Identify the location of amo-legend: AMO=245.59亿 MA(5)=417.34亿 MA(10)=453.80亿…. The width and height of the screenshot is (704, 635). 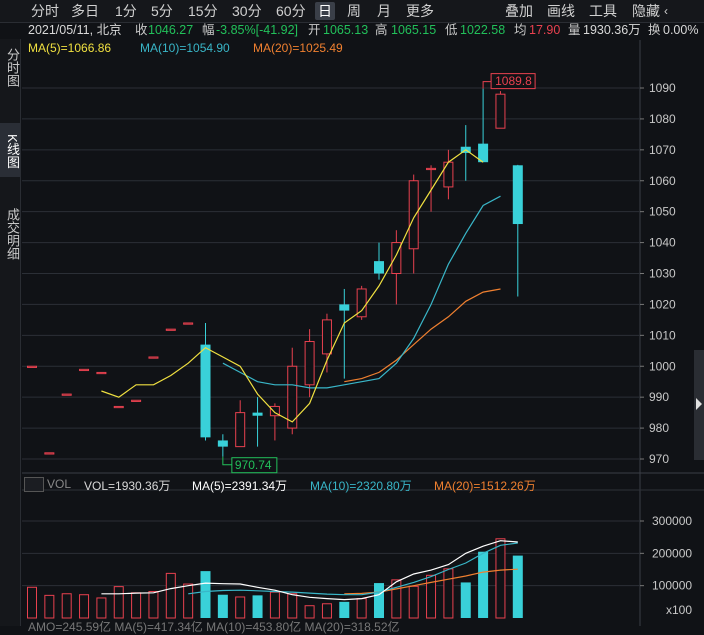
(214, 627).